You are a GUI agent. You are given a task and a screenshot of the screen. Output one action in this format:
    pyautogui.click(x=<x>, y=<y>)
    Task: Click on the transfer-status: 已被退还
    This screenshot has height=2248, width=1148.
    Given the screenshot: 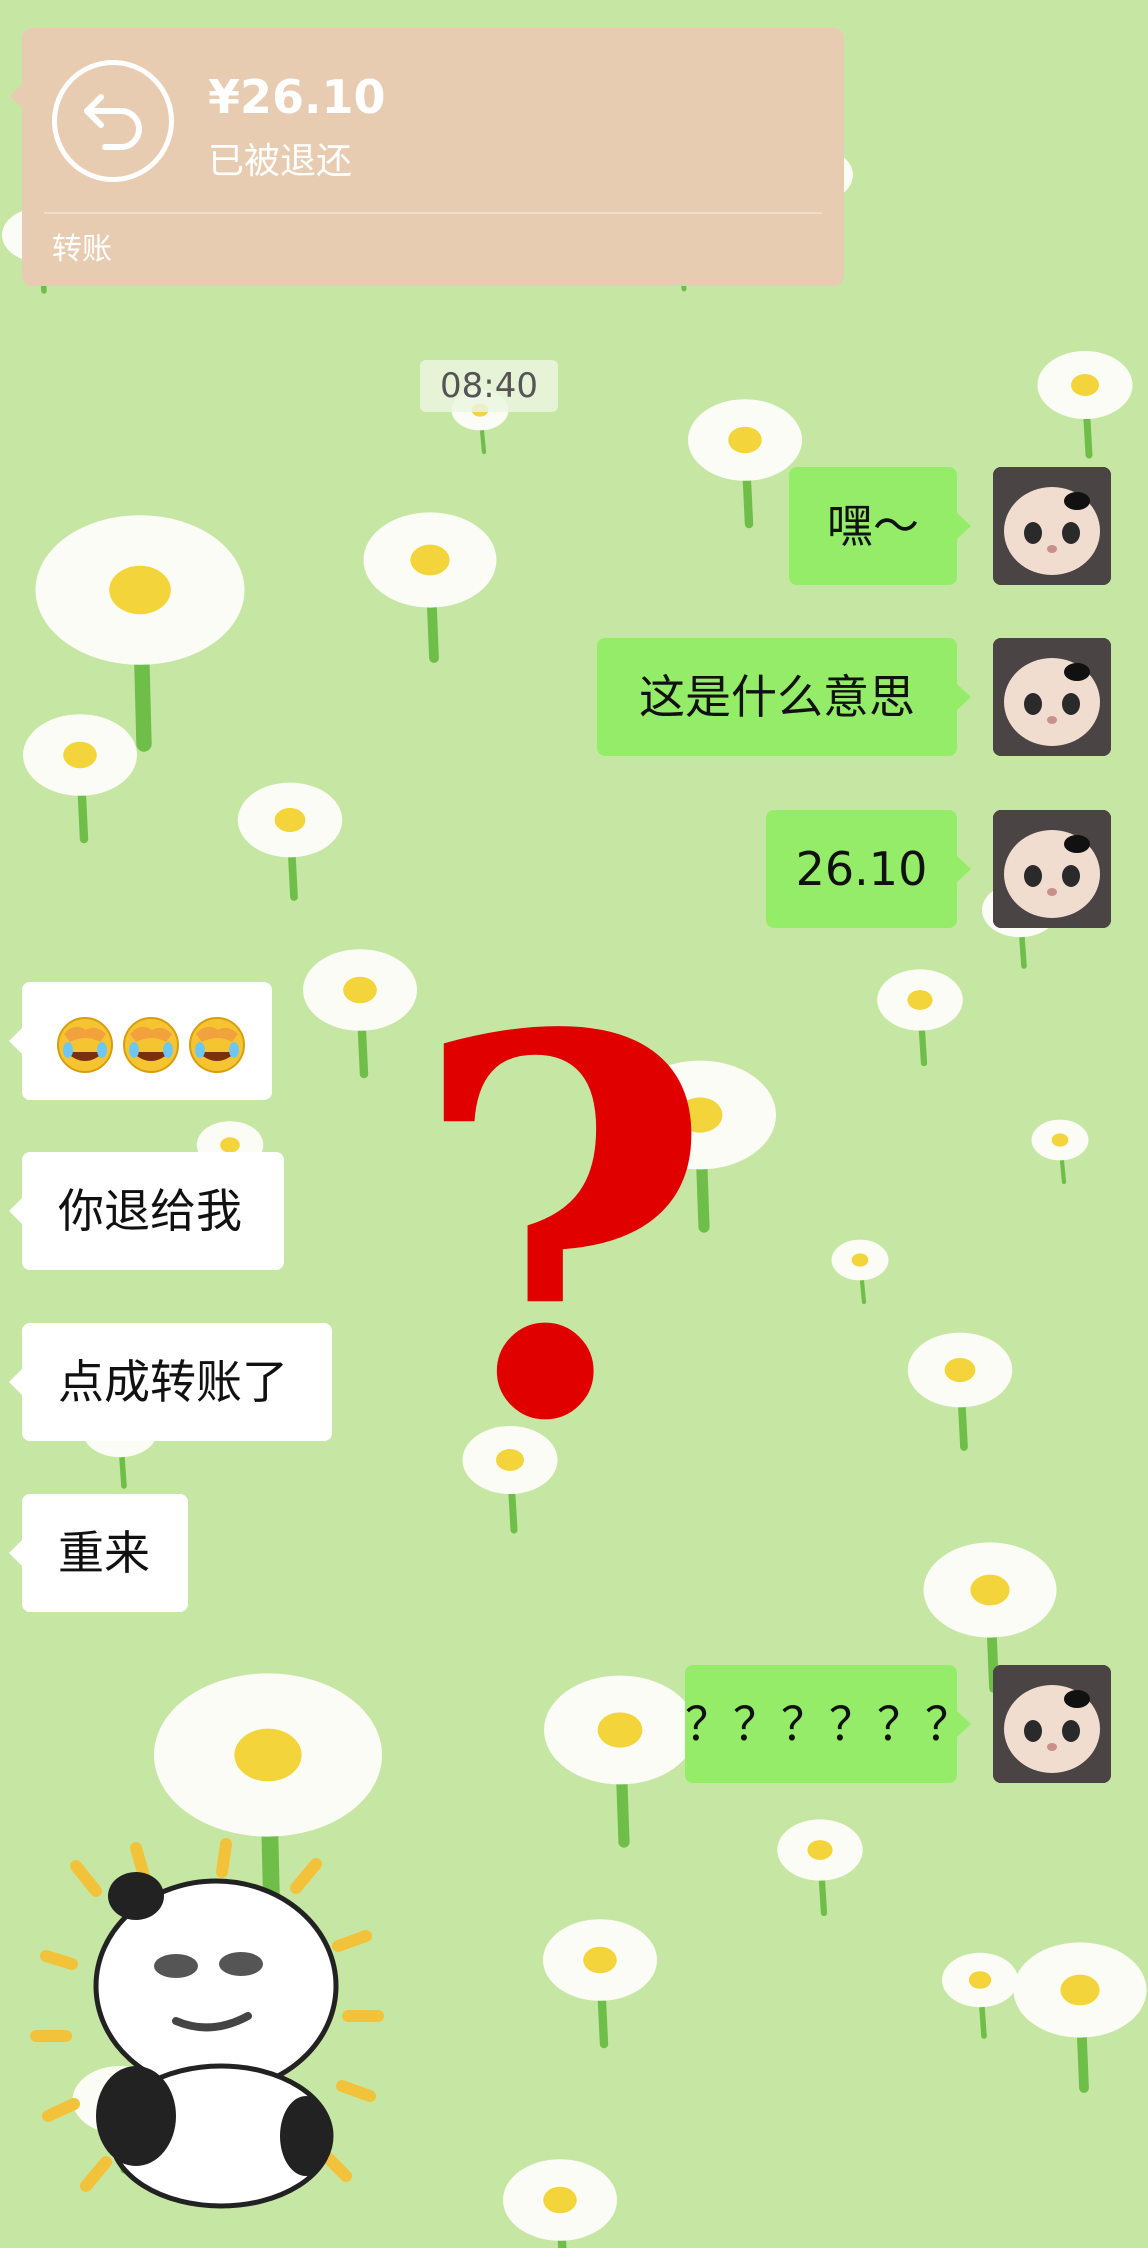 What is the action you would take?
    pyautogui.click(x=280, y=161)
    